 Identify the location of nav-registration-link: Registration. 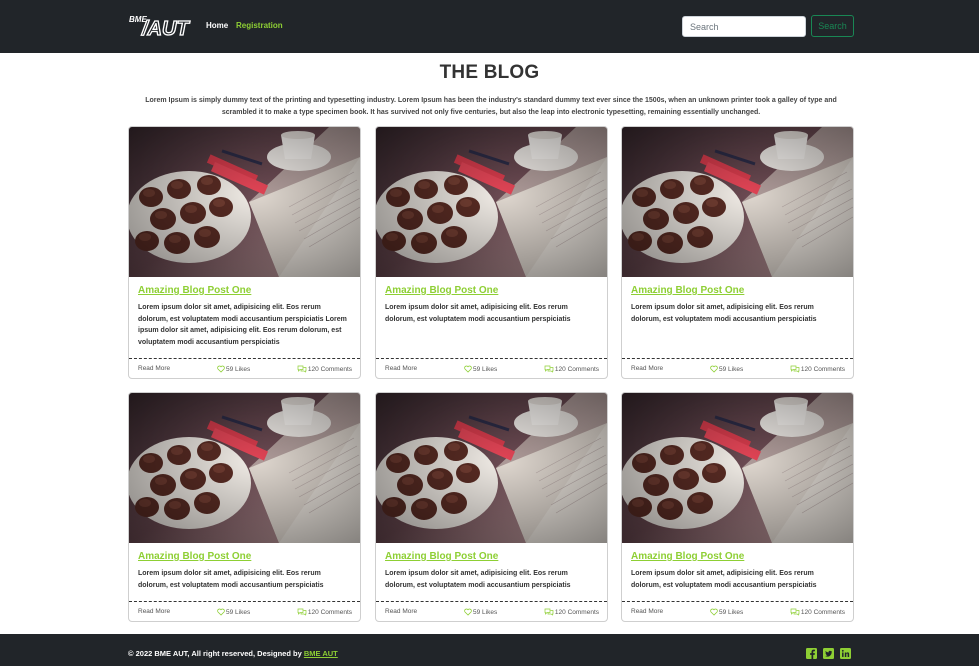
(259, 25).